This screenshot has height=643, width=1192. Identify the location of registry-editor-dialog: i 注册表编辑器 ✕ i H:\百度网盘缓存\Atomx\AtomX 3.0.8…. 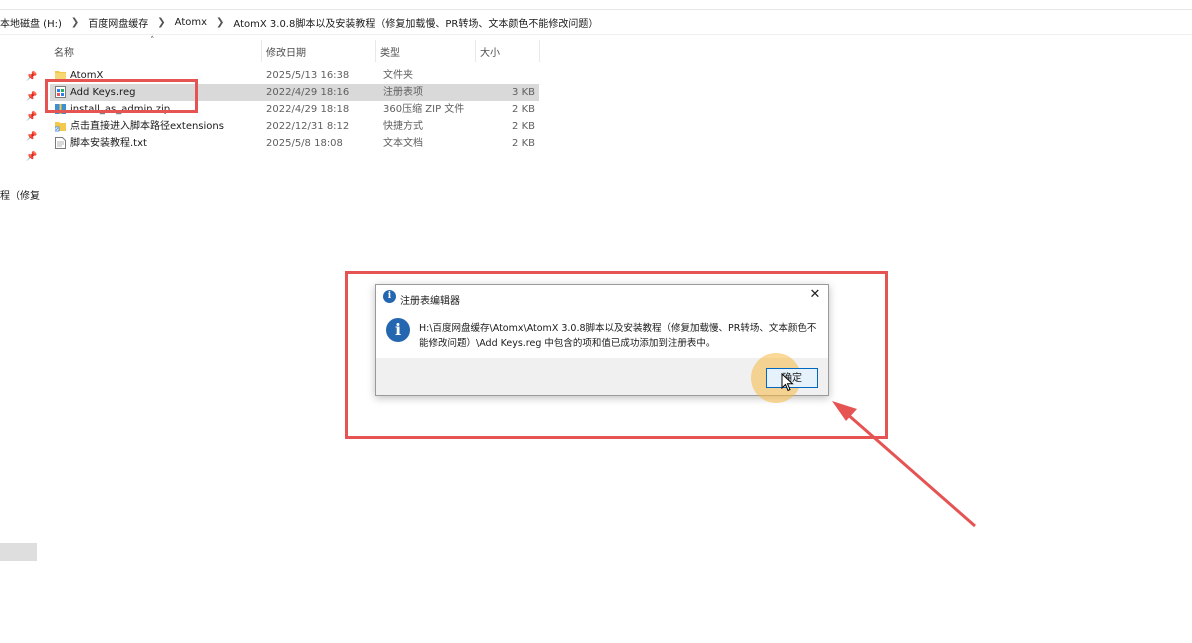
(602, 343).